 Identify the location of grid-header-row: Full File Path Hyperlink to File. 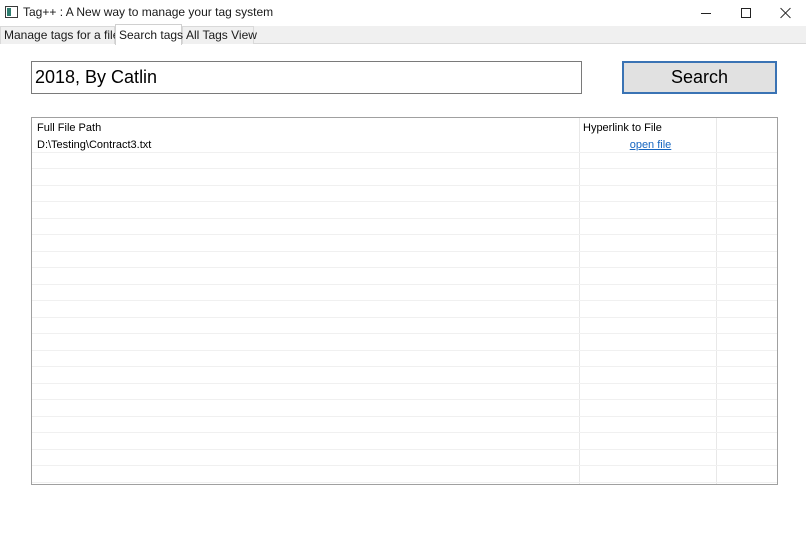
(404, 128).